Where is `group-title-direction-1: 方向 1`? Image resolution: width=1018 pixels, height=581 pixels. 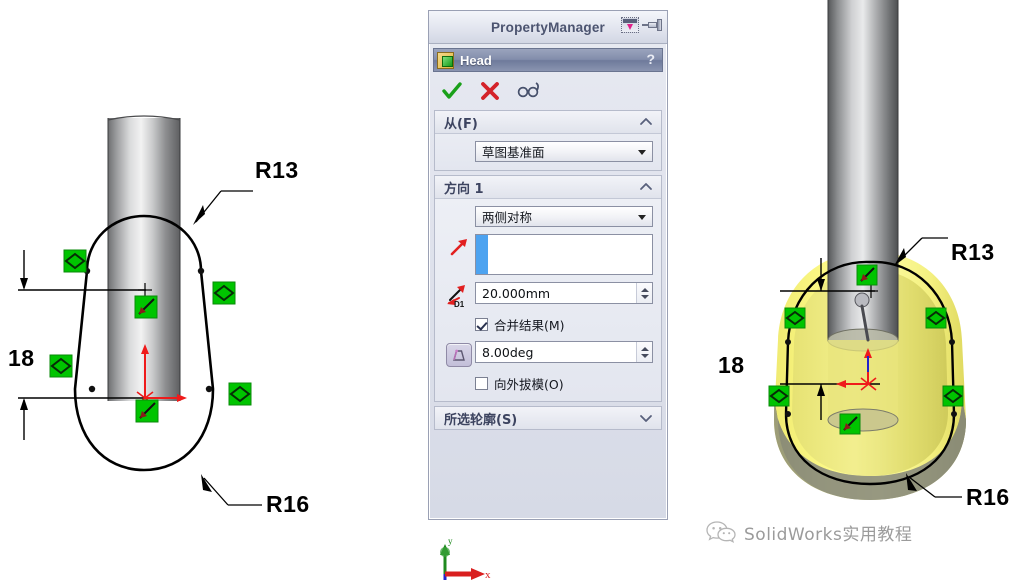
group-title-direction-1: 方向 1 is located at coordinates (464, 189).